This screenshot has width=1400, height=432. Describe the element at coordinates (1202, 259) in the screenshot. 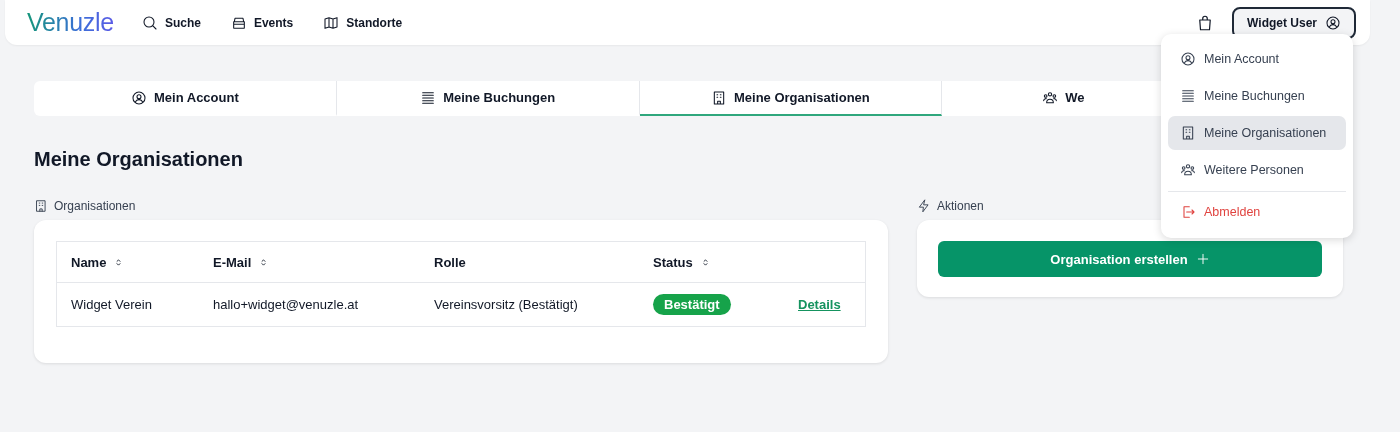

I see `plus-icon` at that location.